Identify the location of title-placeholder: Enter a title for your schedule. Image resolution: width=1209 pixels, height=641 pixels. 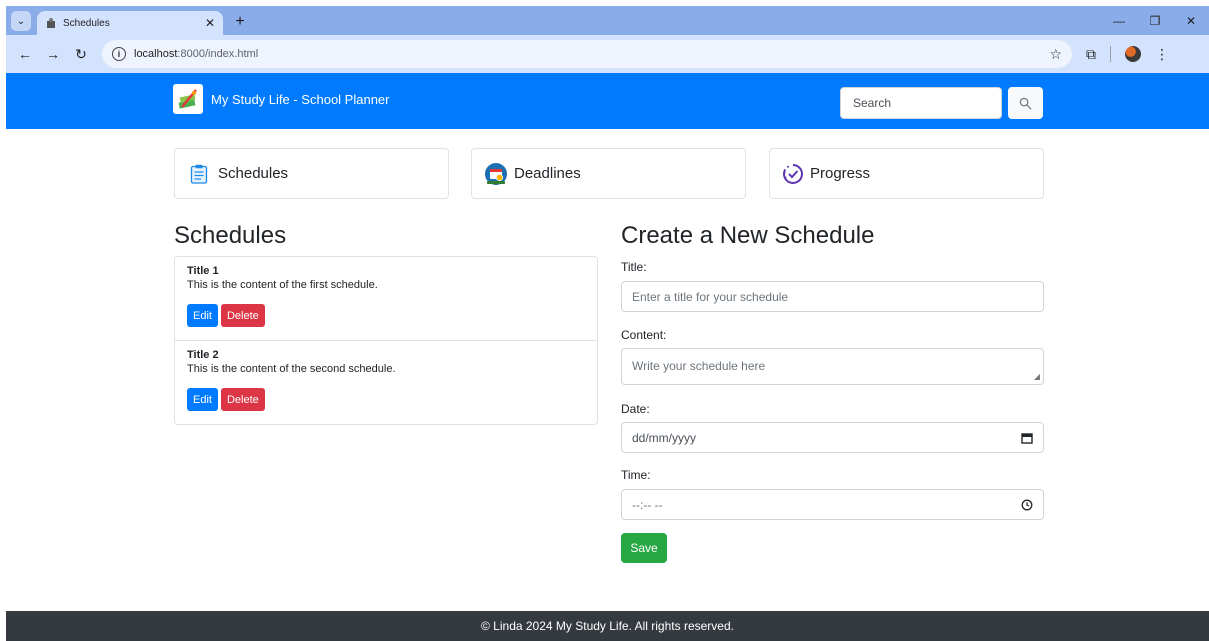
(710, 296).